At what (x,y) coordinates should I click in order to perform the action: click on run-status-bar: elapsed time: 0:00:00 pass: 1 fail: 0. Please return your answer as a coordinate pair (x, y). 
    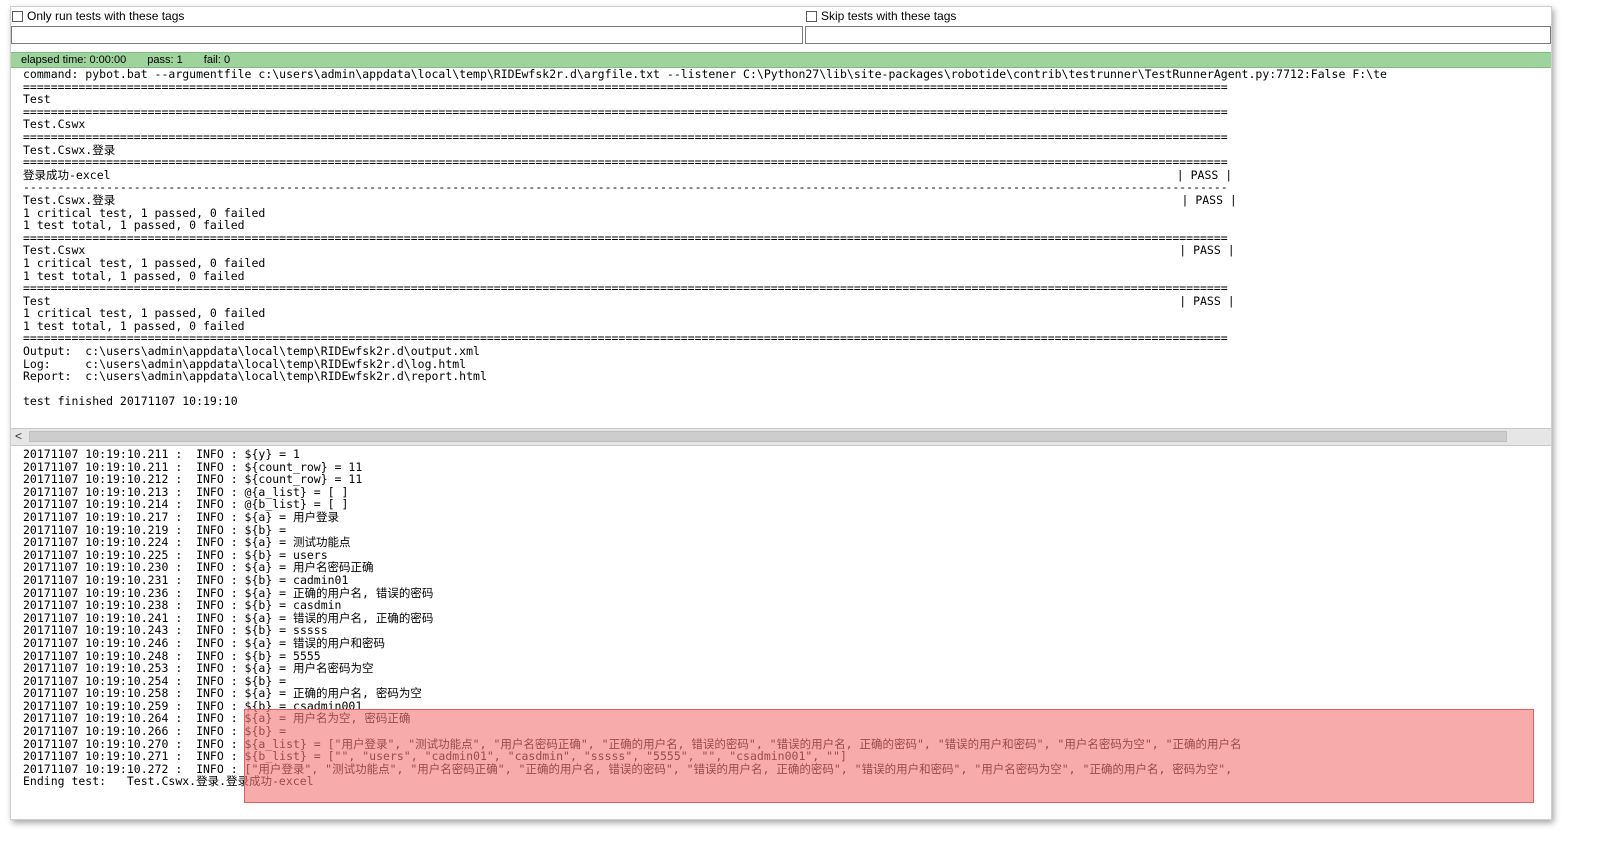
    Looking at the image, I should click on (781, 60).